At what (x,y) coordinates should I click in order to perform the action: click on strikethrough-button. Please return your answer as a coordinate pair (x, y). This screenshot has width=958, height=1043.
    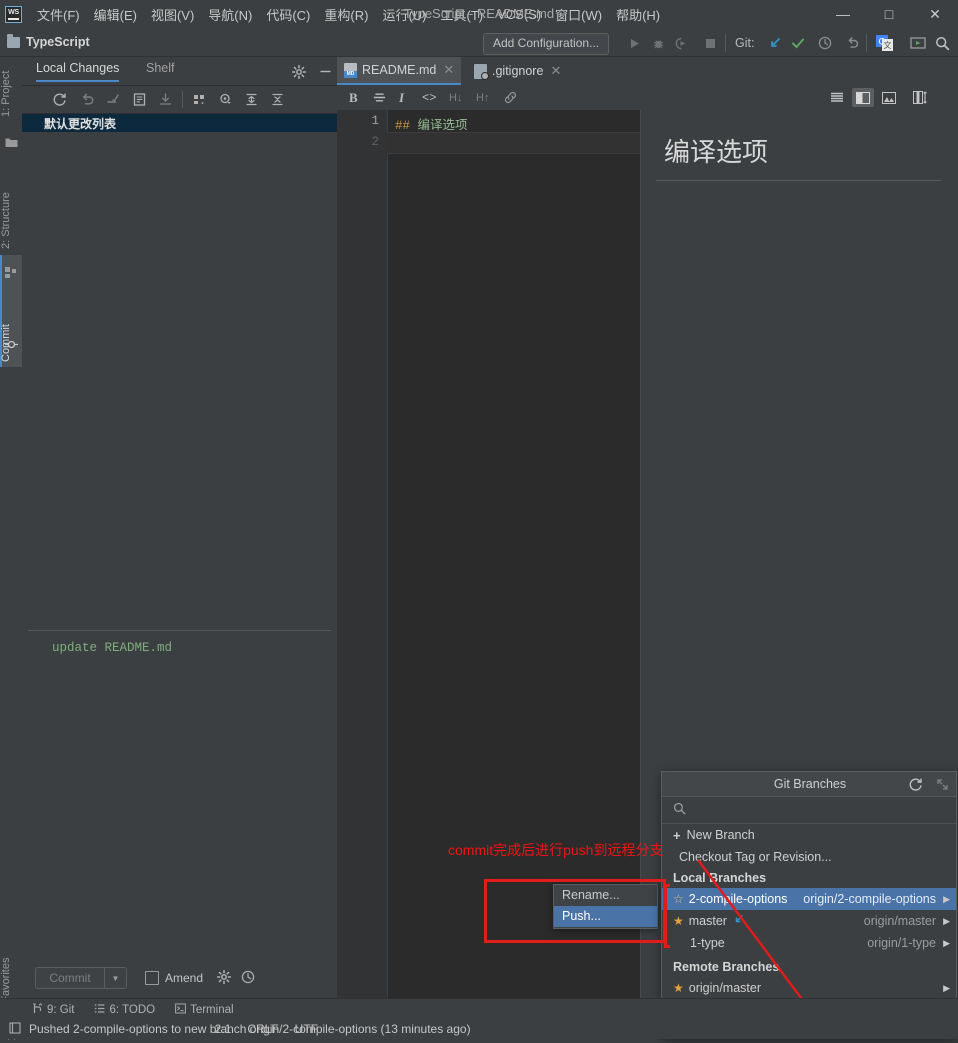
    Looking at the image, I should click on (379, 97).